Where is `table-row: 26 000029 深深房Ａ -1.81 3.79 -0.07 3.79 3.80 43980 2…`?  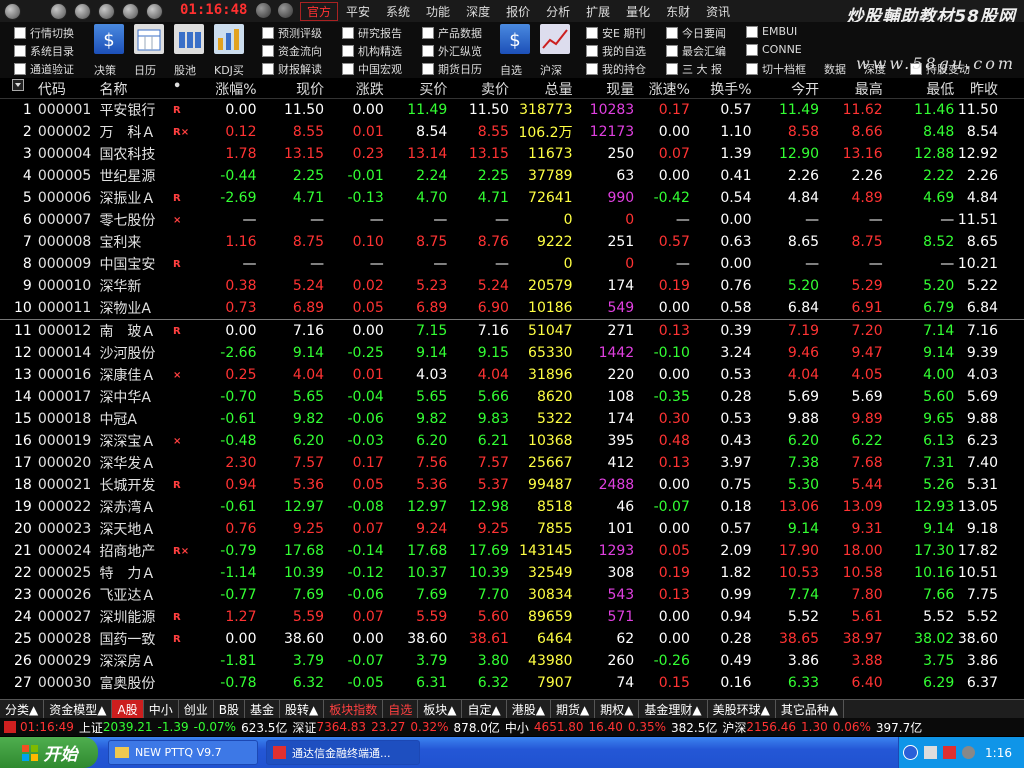
table-row: 26 000029 深深房Ａ -1.81 3.79 -0.07 3.79 3.80 43980 2… is located at coordinates (512, 661).